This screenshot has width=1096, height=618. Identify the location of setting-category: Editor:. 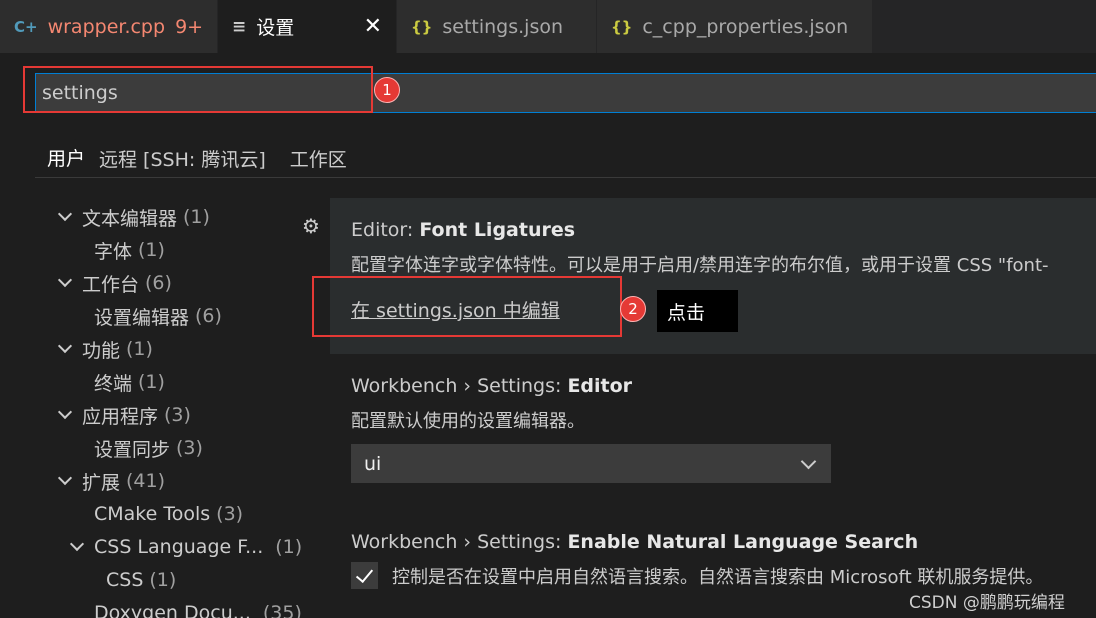
(385, 230).